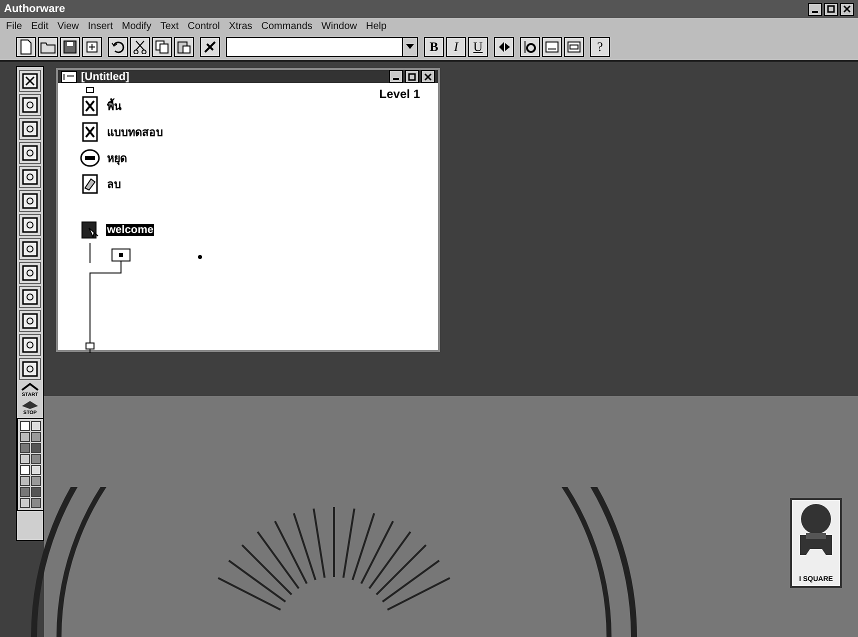  Describe the element at coordinates (376, 26) in the screenshot. I see `menu-item: Help` at that location.